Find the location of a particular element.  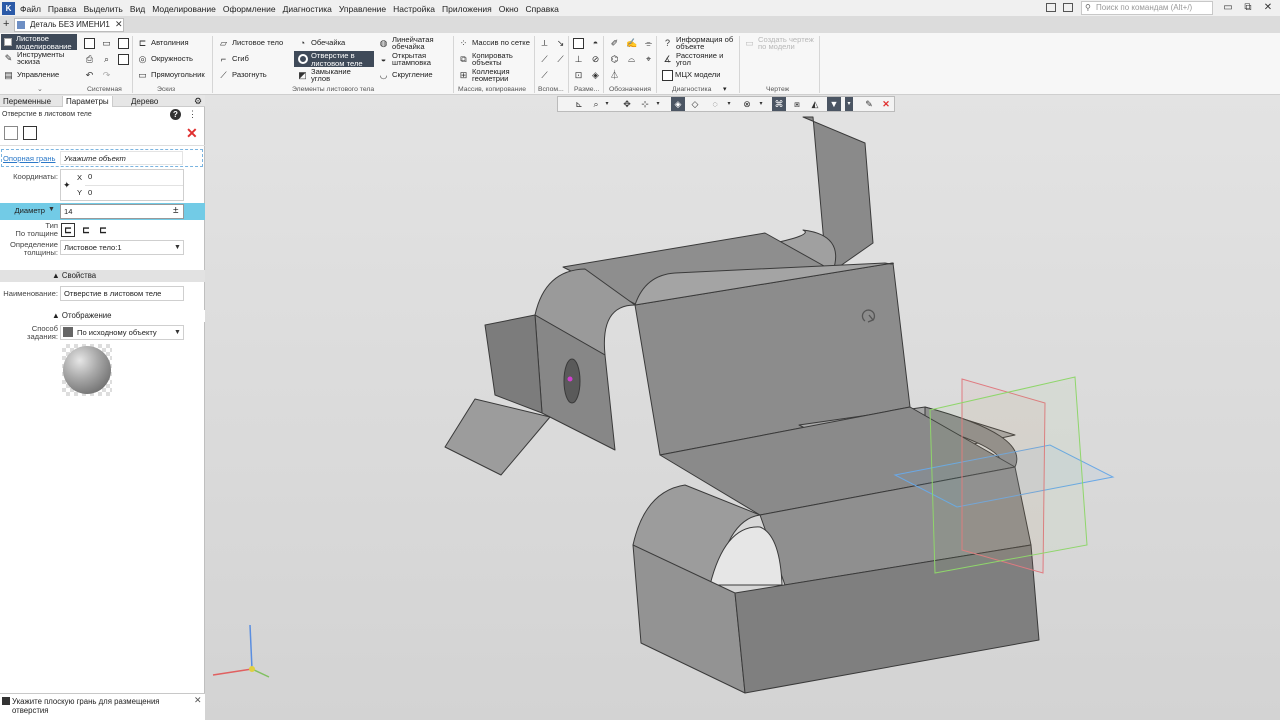

wireframe-view-icon: ◇ is located at coordinates (695, 104).